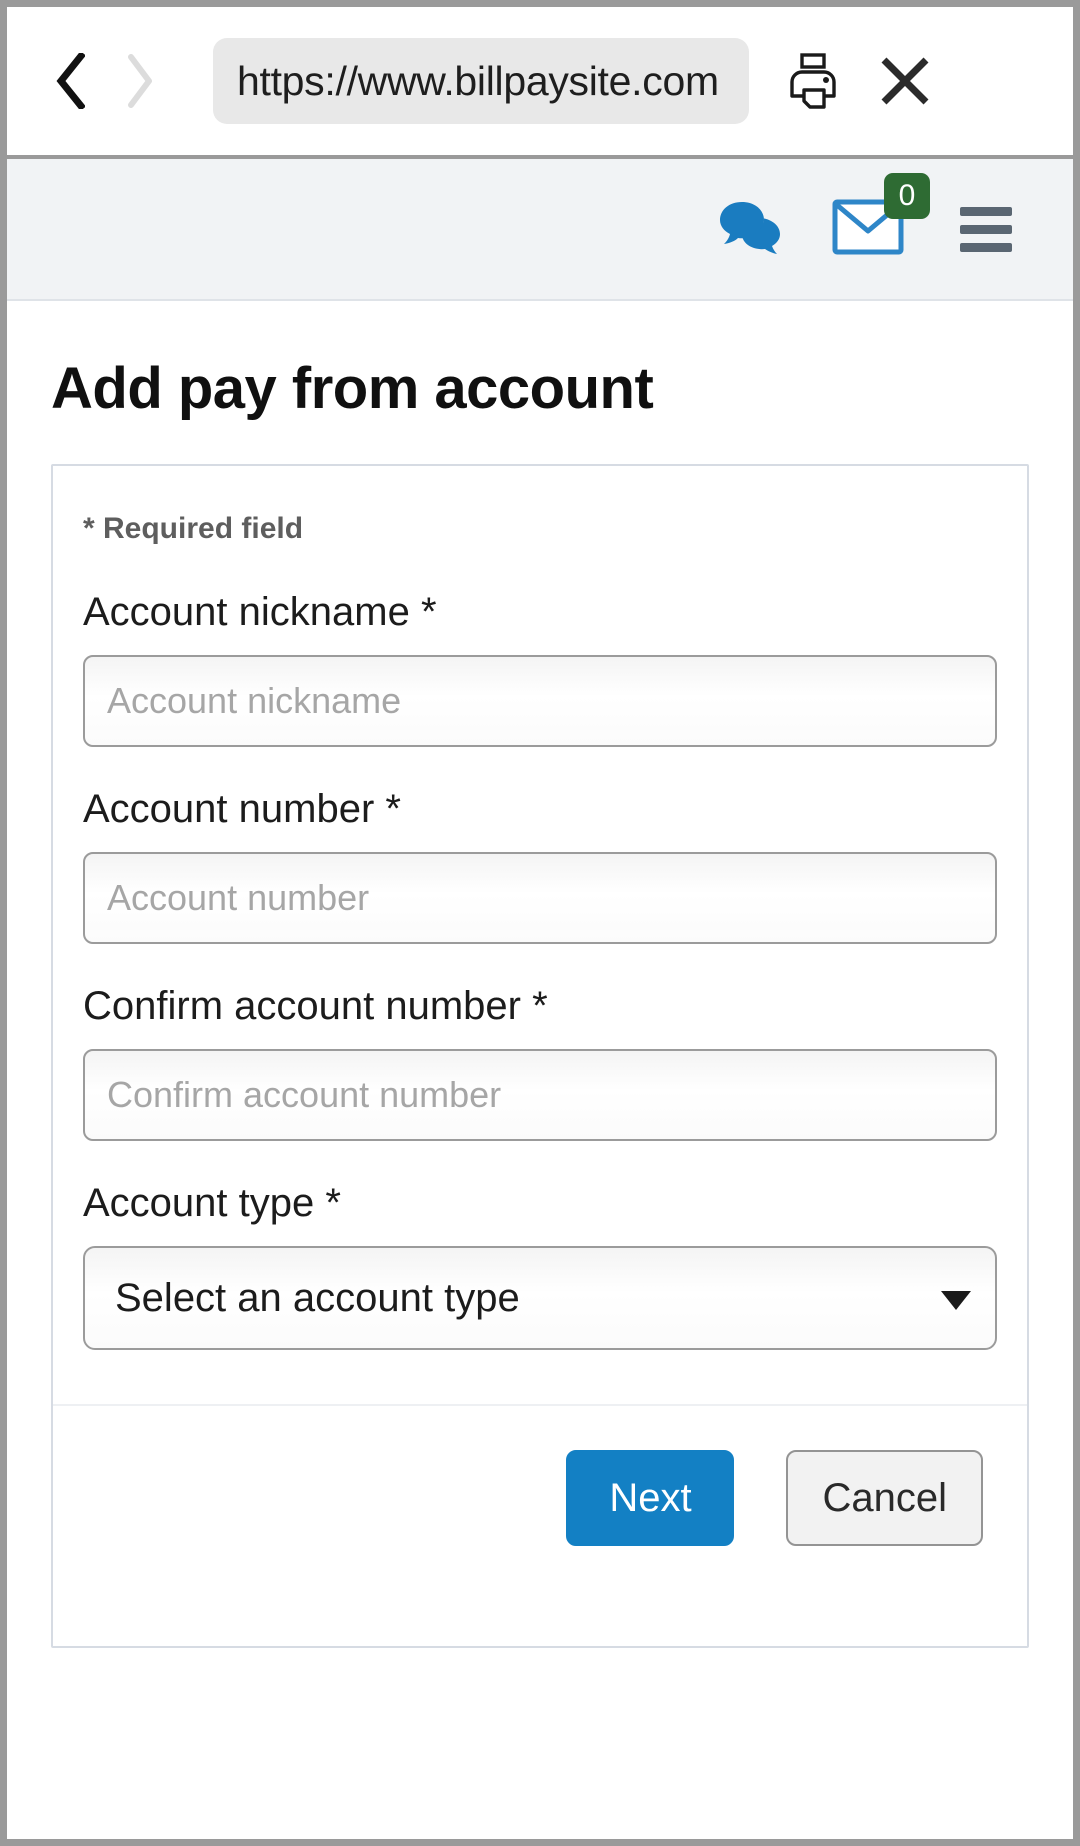 This screenshot has width=1080, height=1846. Describe the element at coordinates (540, 701) in the screenshot. I see `account-nickname-input` at that location.